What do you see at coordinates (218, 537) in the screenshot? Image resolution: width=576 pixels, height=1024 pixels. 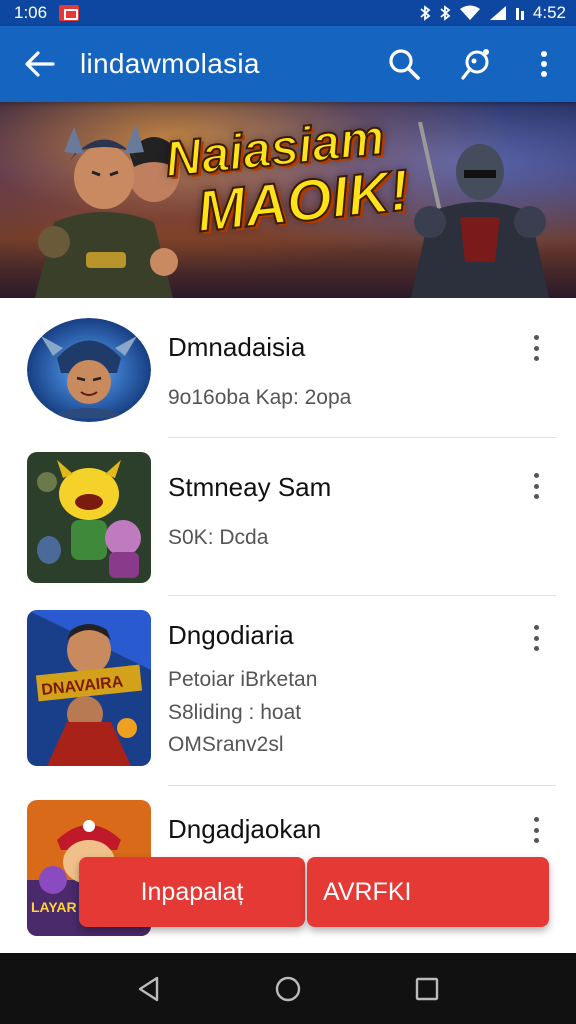 I see `item-subtitle: S0K: Dcda` at bounding box center [218, 537].